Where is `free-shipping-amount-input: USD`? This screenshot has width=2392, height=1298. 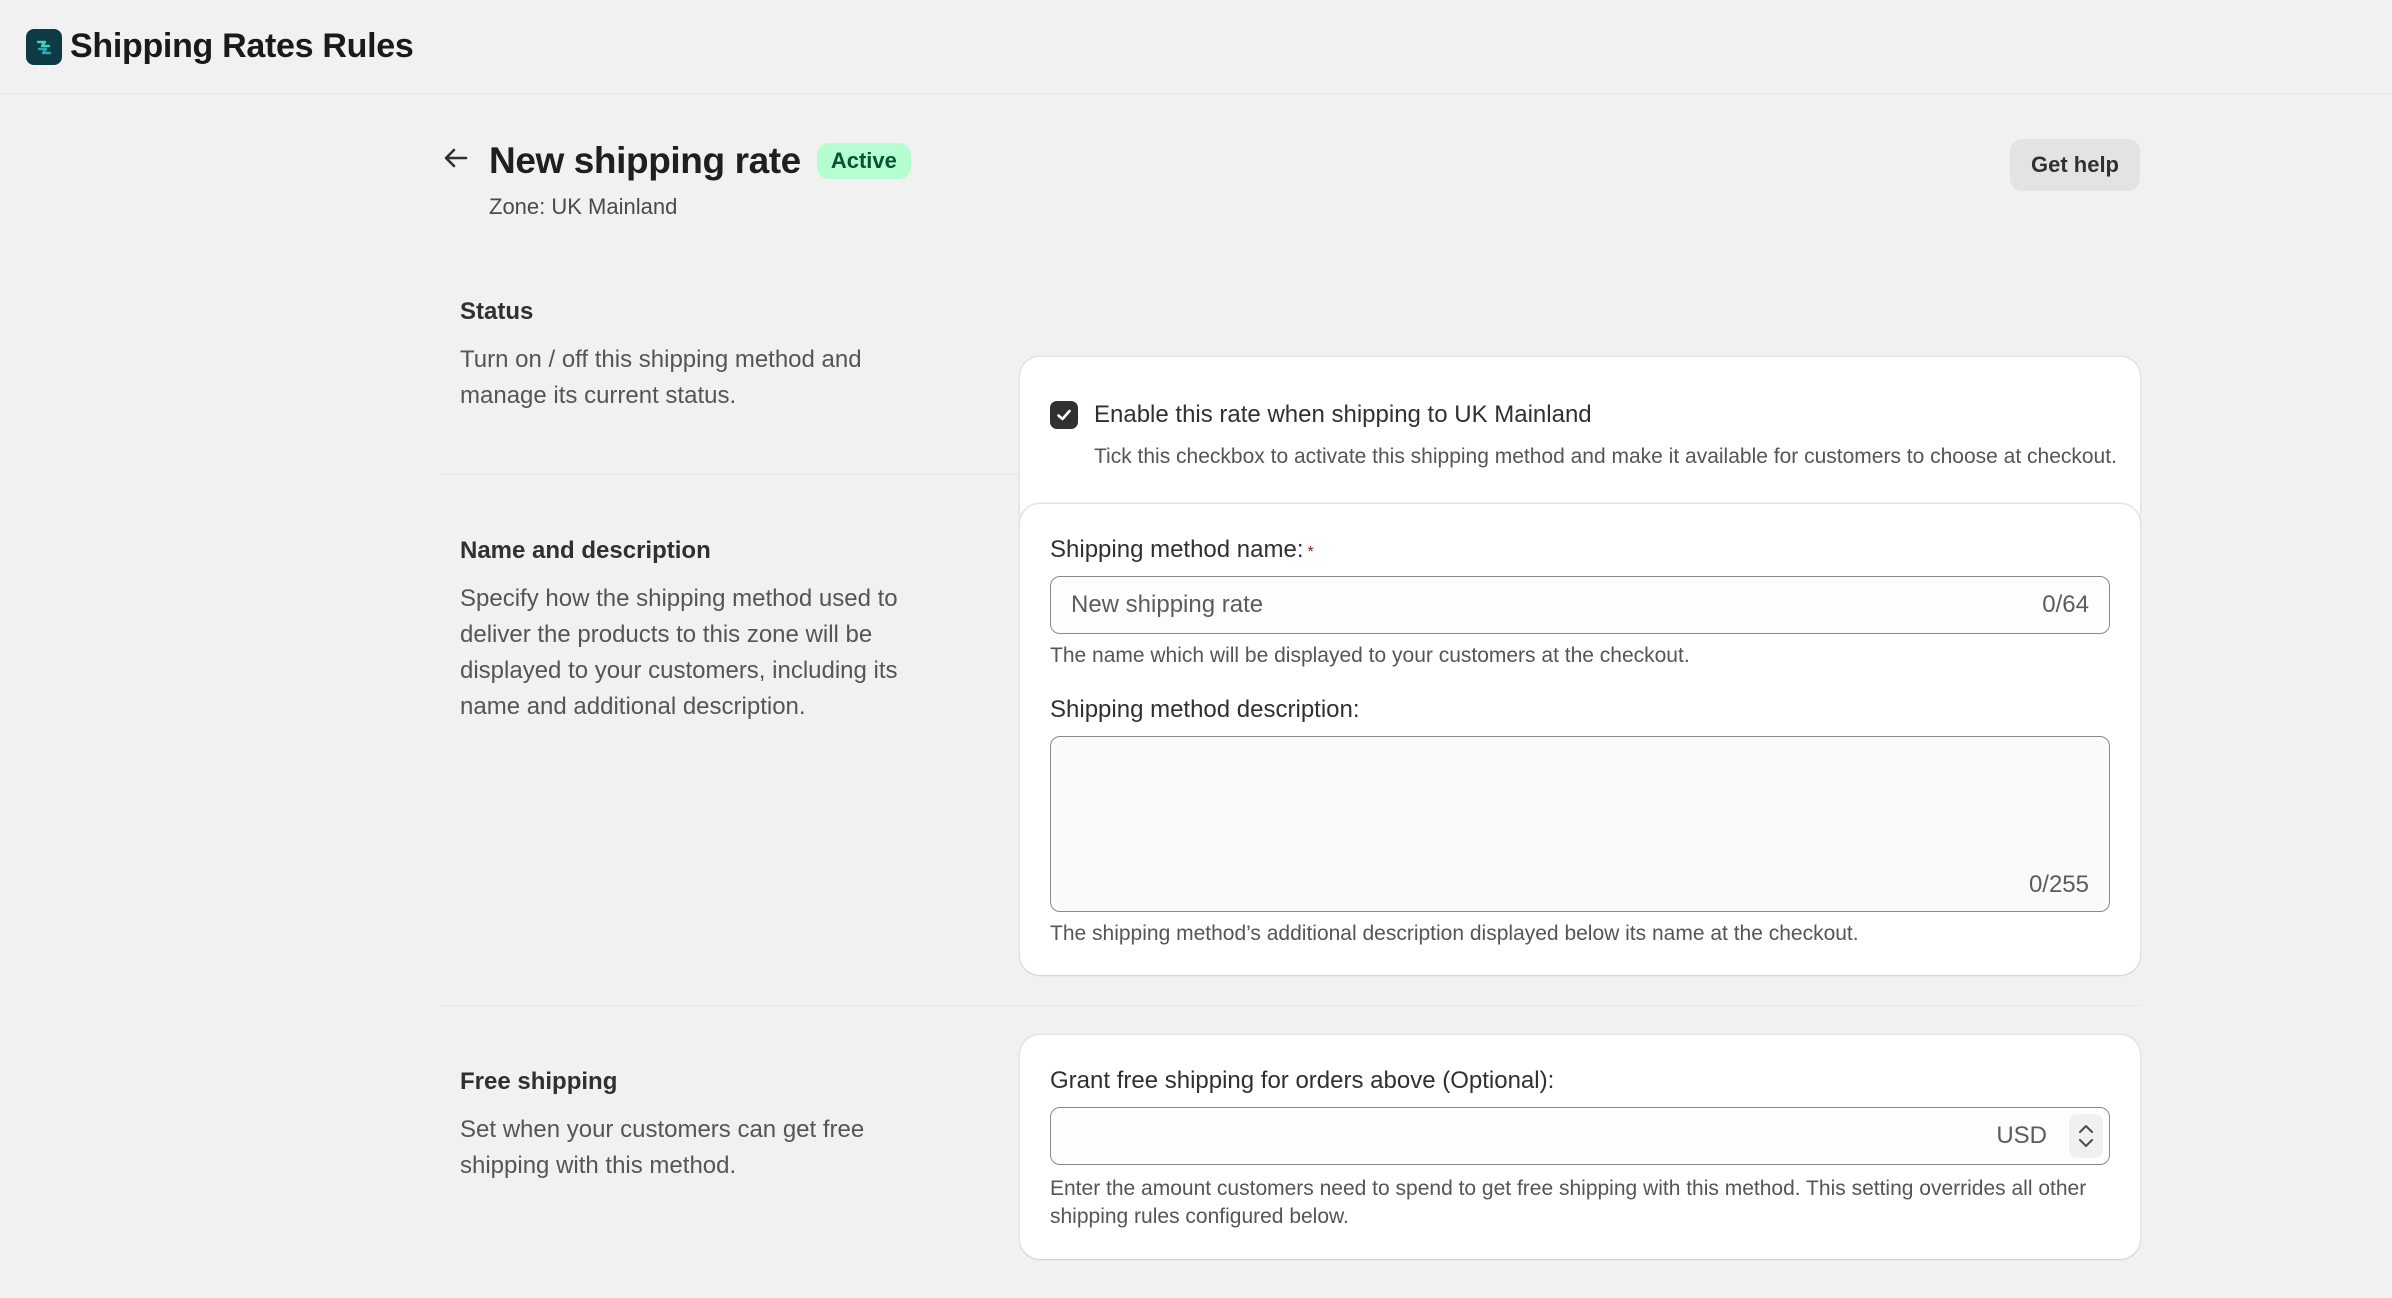 free-shipping-amount-input: USD is located at coordinates (1580, 1136).